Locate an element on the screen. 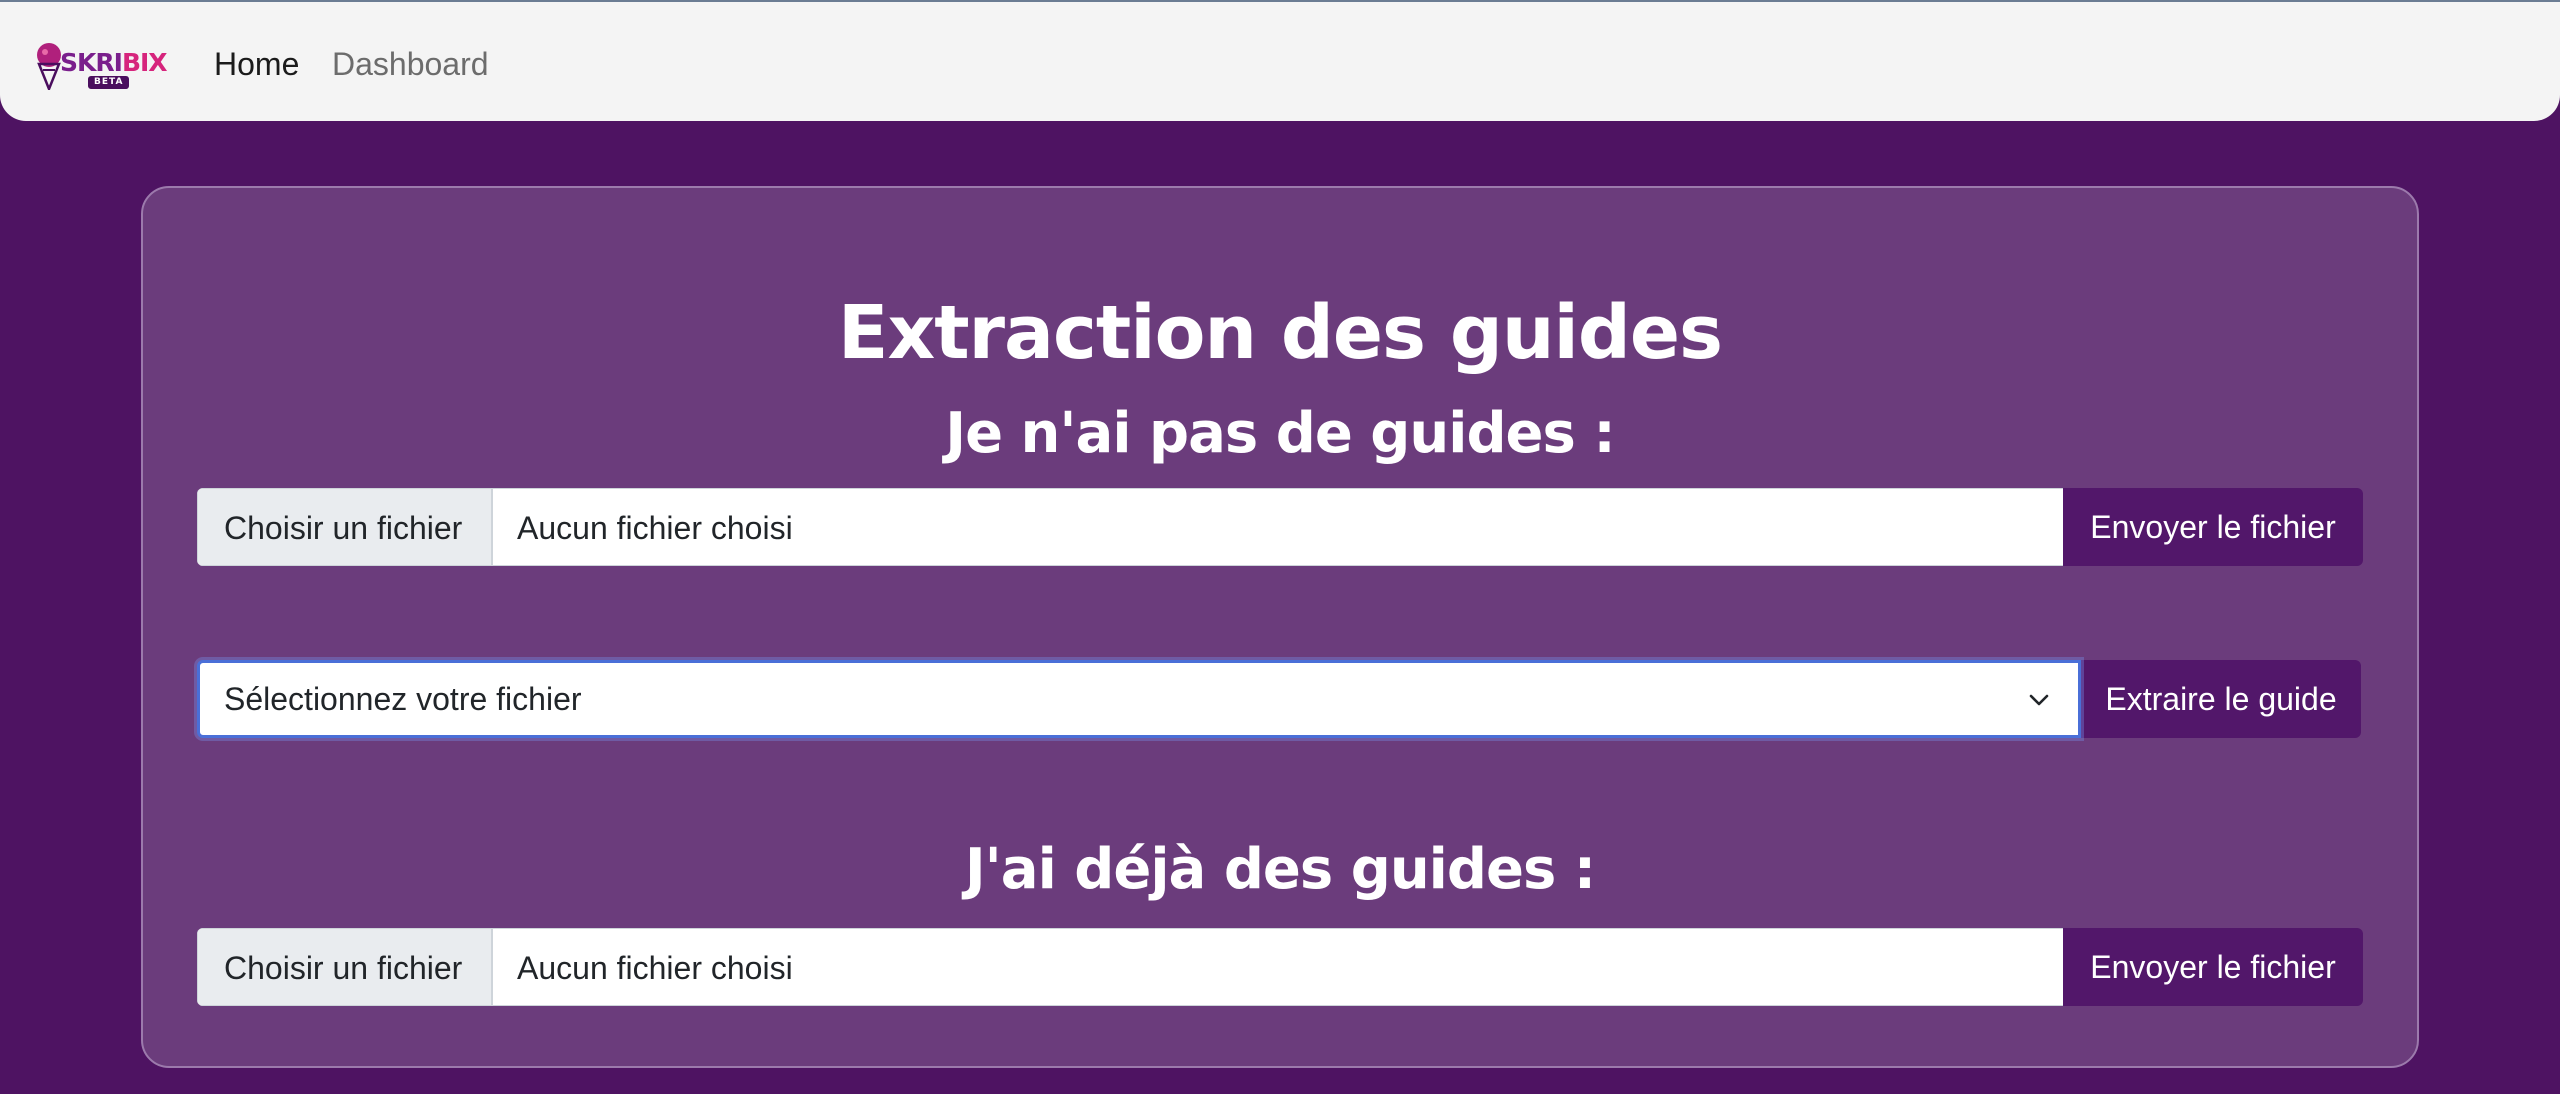 The width and height of the screenshot is (2560, 1094). section-no-guides-title: Je n'ai pas de guides : is located at coordinates (1280, 433).